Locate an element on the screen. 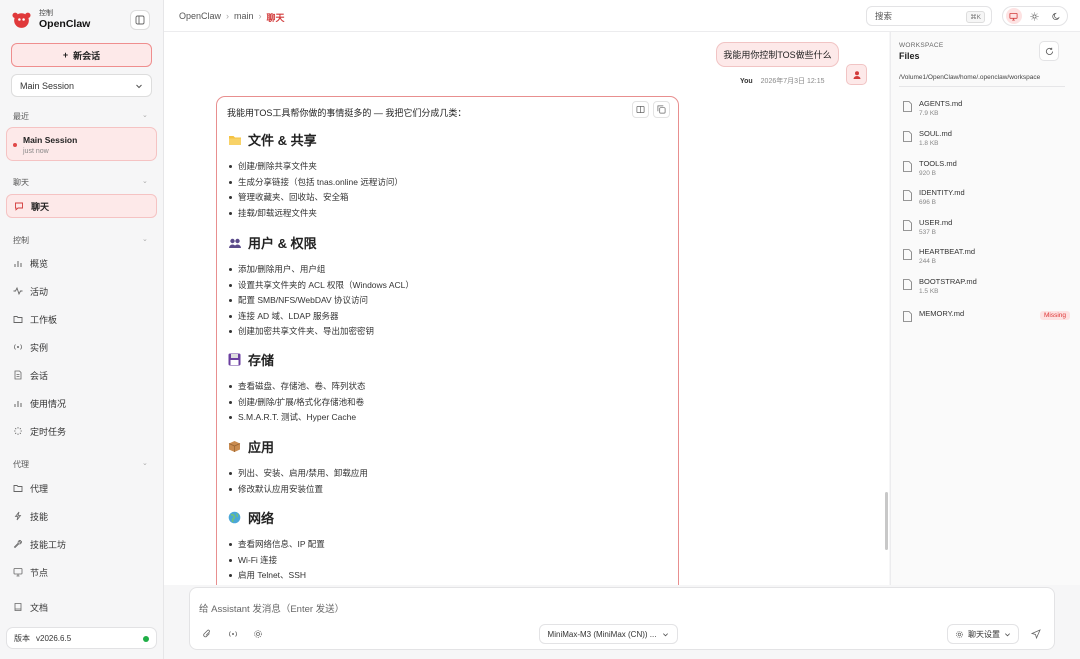  file-size: 7.9 KB is located at coordinates (929, 113).